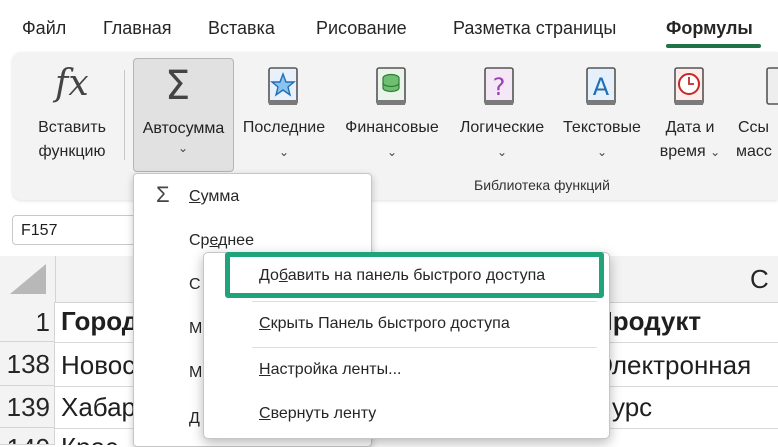 The image size is (778, 447). What do you see at coordinates (124, 115) in the screenshot?
I see `ribbon-separator` at bounding box center [124, 115].